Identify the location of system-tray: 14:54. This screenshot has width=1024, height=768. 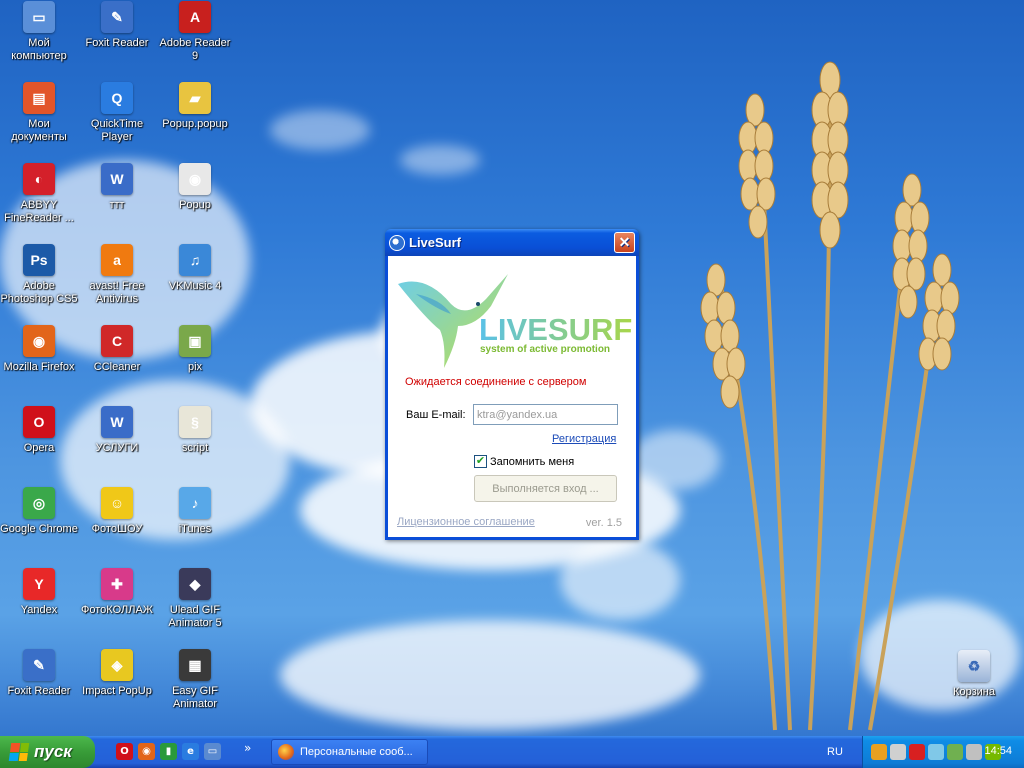
(943, 752).